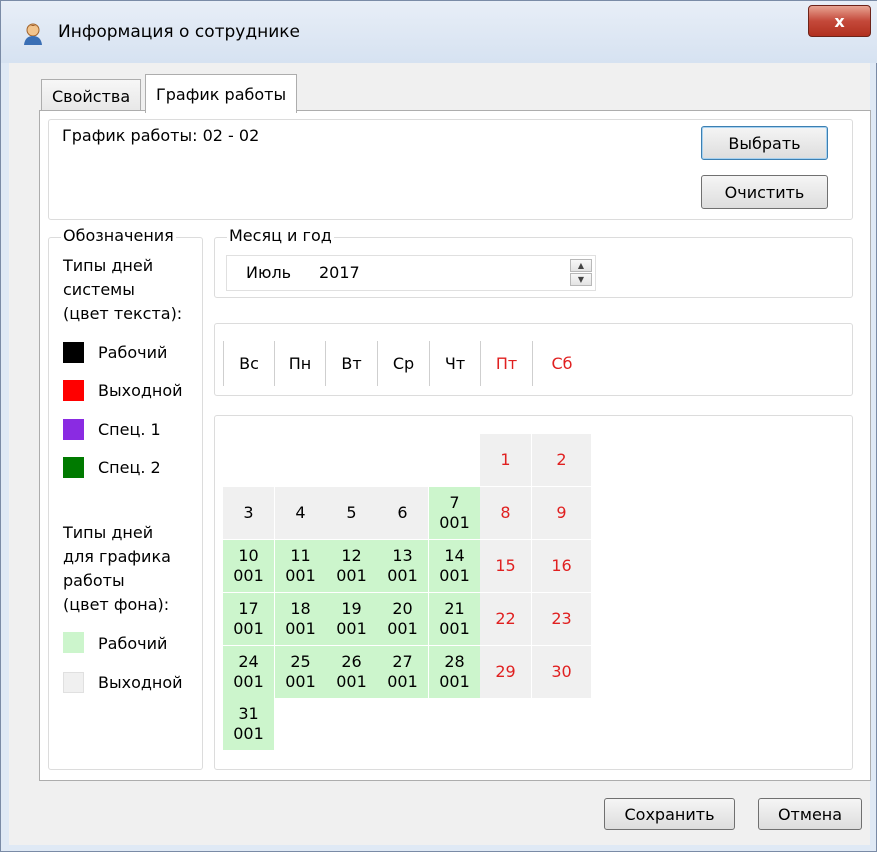 Image resolution: width=877 pixels, height=852 pixels. Describe the element at coordinates (506, 363) in the screenshot. I see `weekday-header-cell: Пт` at that location.